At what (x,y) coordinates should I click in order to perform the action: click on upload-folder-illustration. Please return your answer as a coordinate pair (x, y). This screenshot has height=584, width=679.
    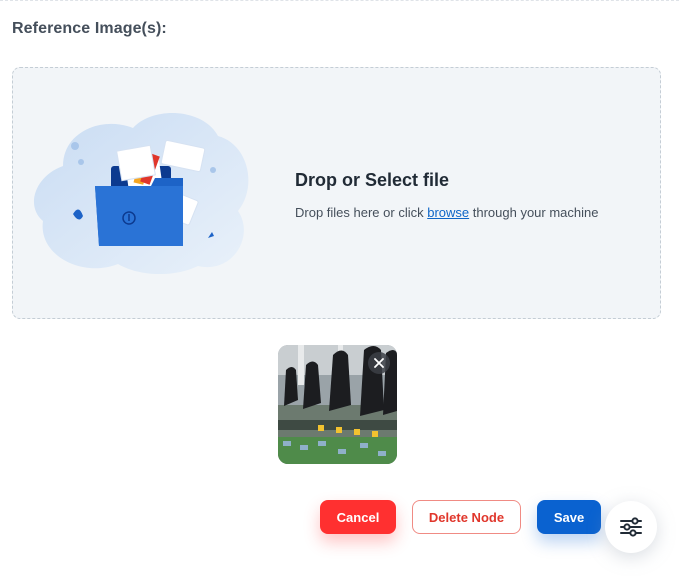
    Looking at the image, I should click on (141, 194).